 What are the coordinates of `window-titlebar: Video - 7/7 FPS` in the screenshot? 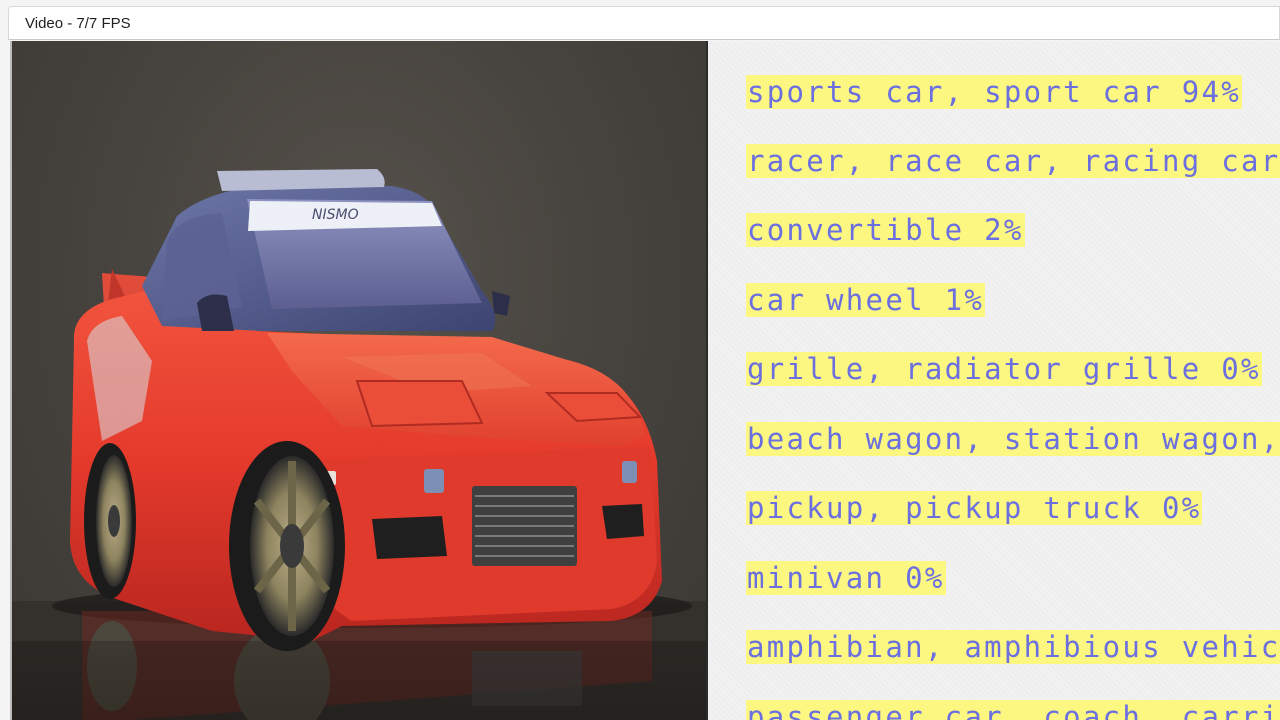 It's located at (644, 23).